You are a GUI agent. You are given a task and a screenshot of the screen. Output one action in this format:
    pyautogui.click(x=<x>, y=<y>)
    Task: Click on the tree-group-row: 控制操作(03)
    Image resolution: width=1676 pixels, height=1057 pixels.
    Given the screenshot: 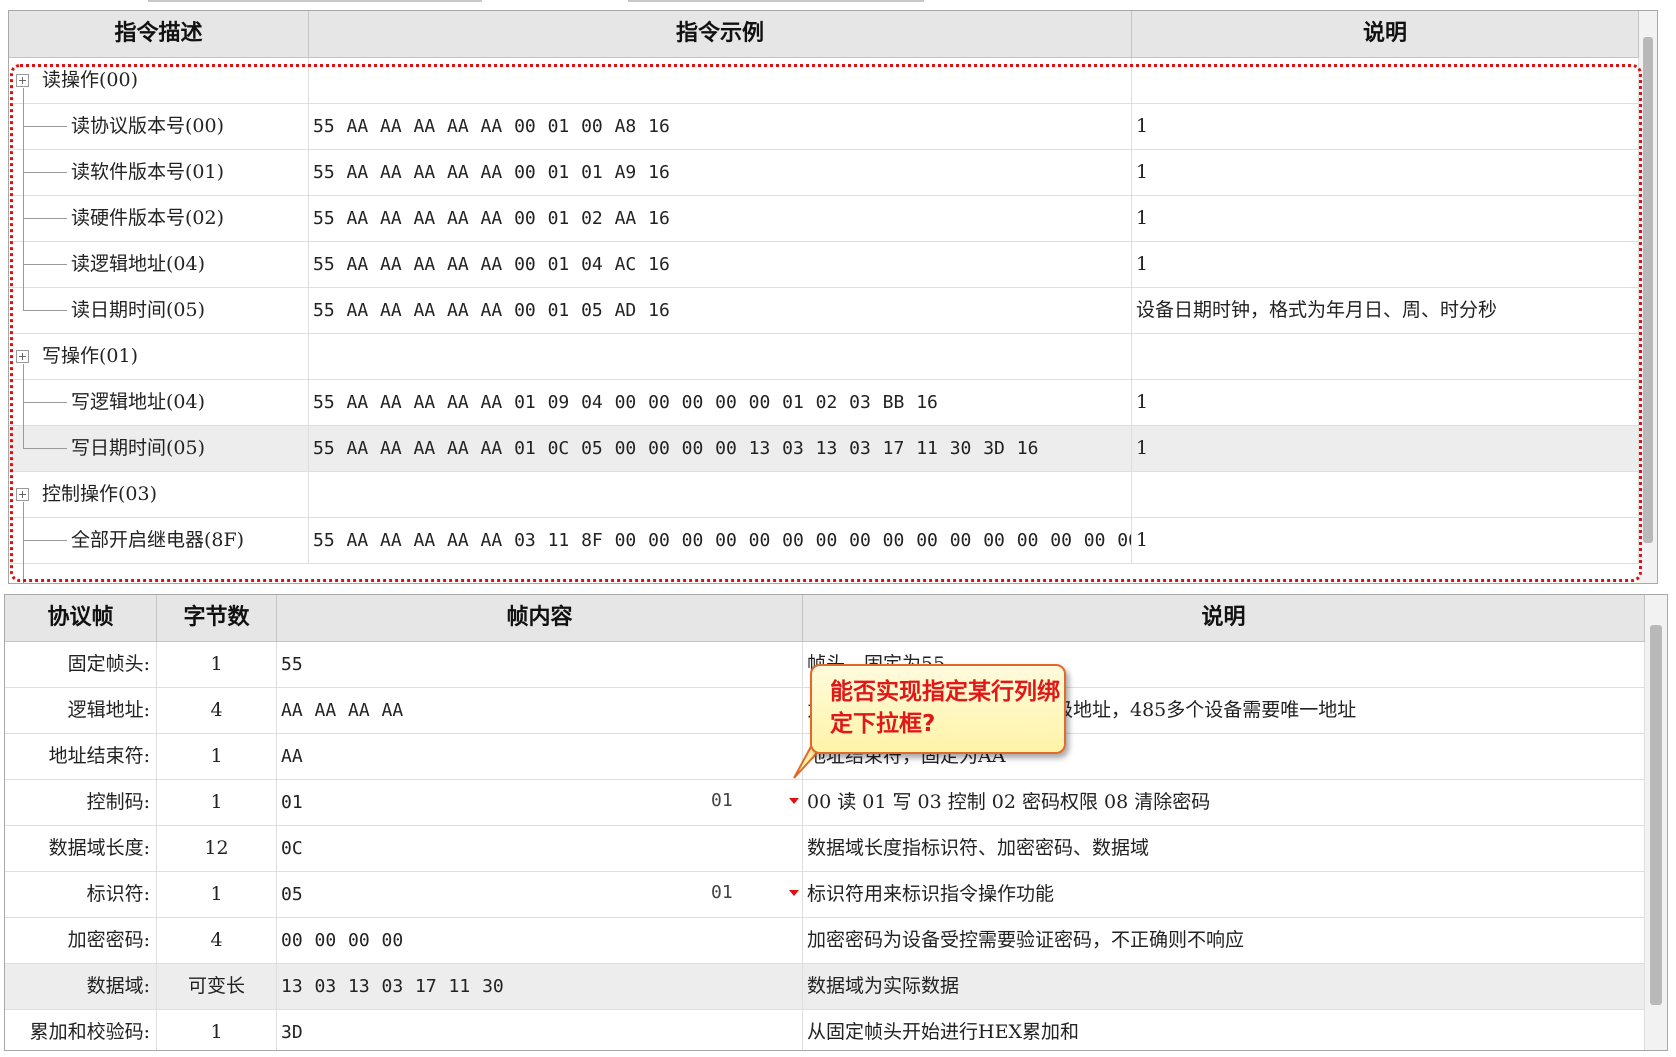 What is the action you would take?
    pyautogui.click(x=824, y=495)
    